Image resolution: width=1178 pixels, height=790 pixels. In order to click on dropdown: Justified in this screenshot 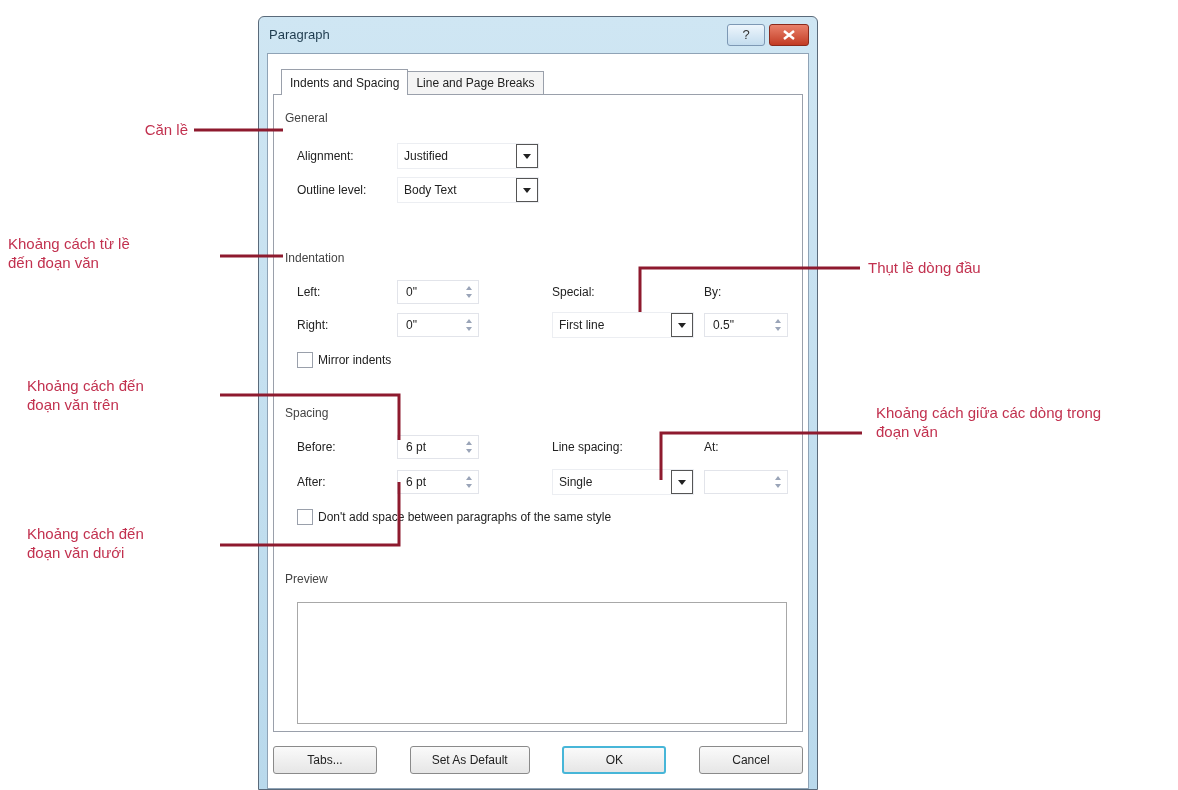, I will do `click(468, 156)`.